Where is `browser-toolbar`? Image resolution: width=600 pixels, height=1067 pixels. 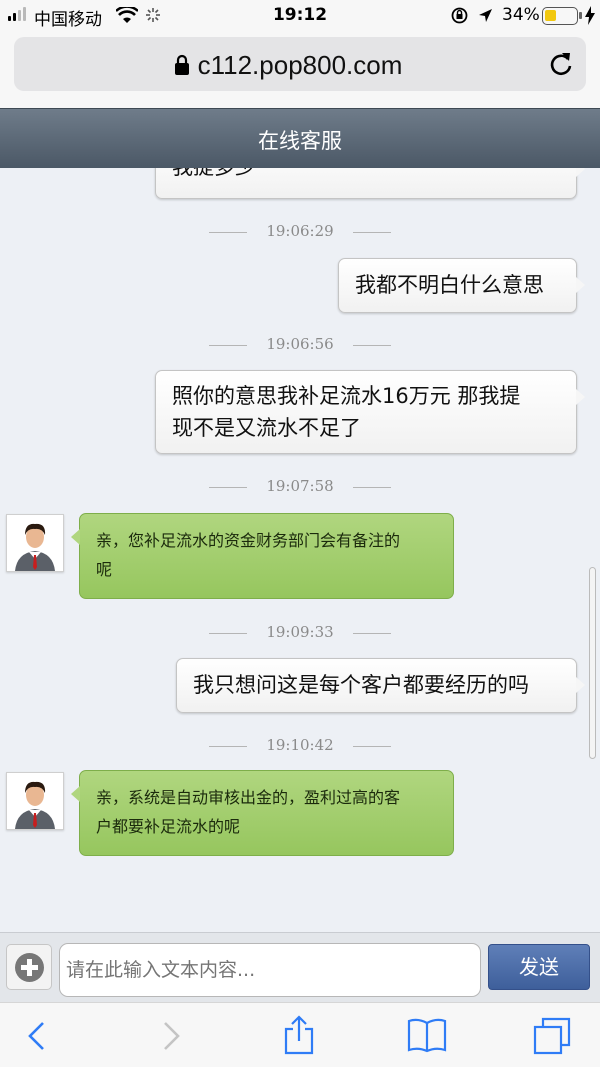 browser-toolbar is located at coordinates (300, 1034).